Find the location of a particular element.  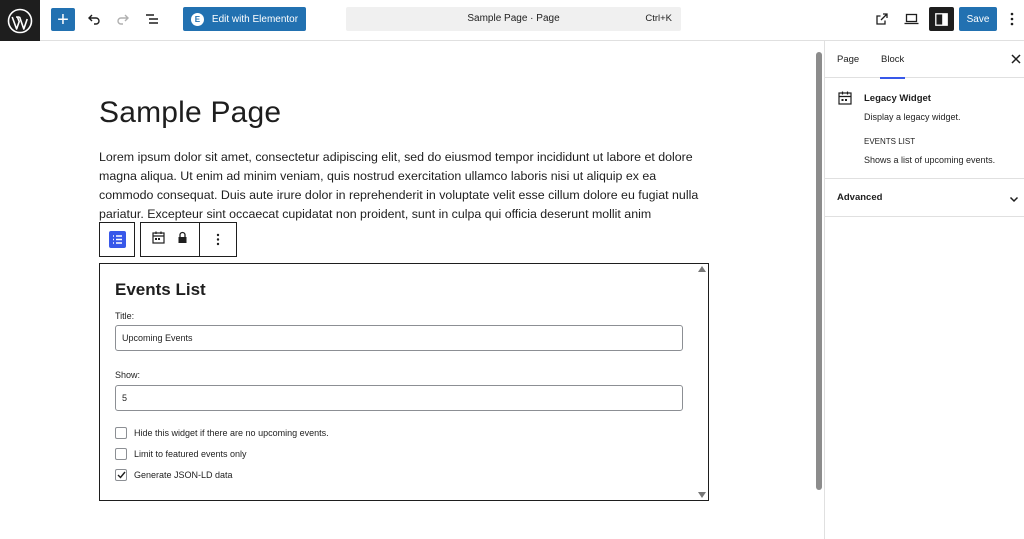

wordpress-logo-icon is located at coordinates (20, 20).